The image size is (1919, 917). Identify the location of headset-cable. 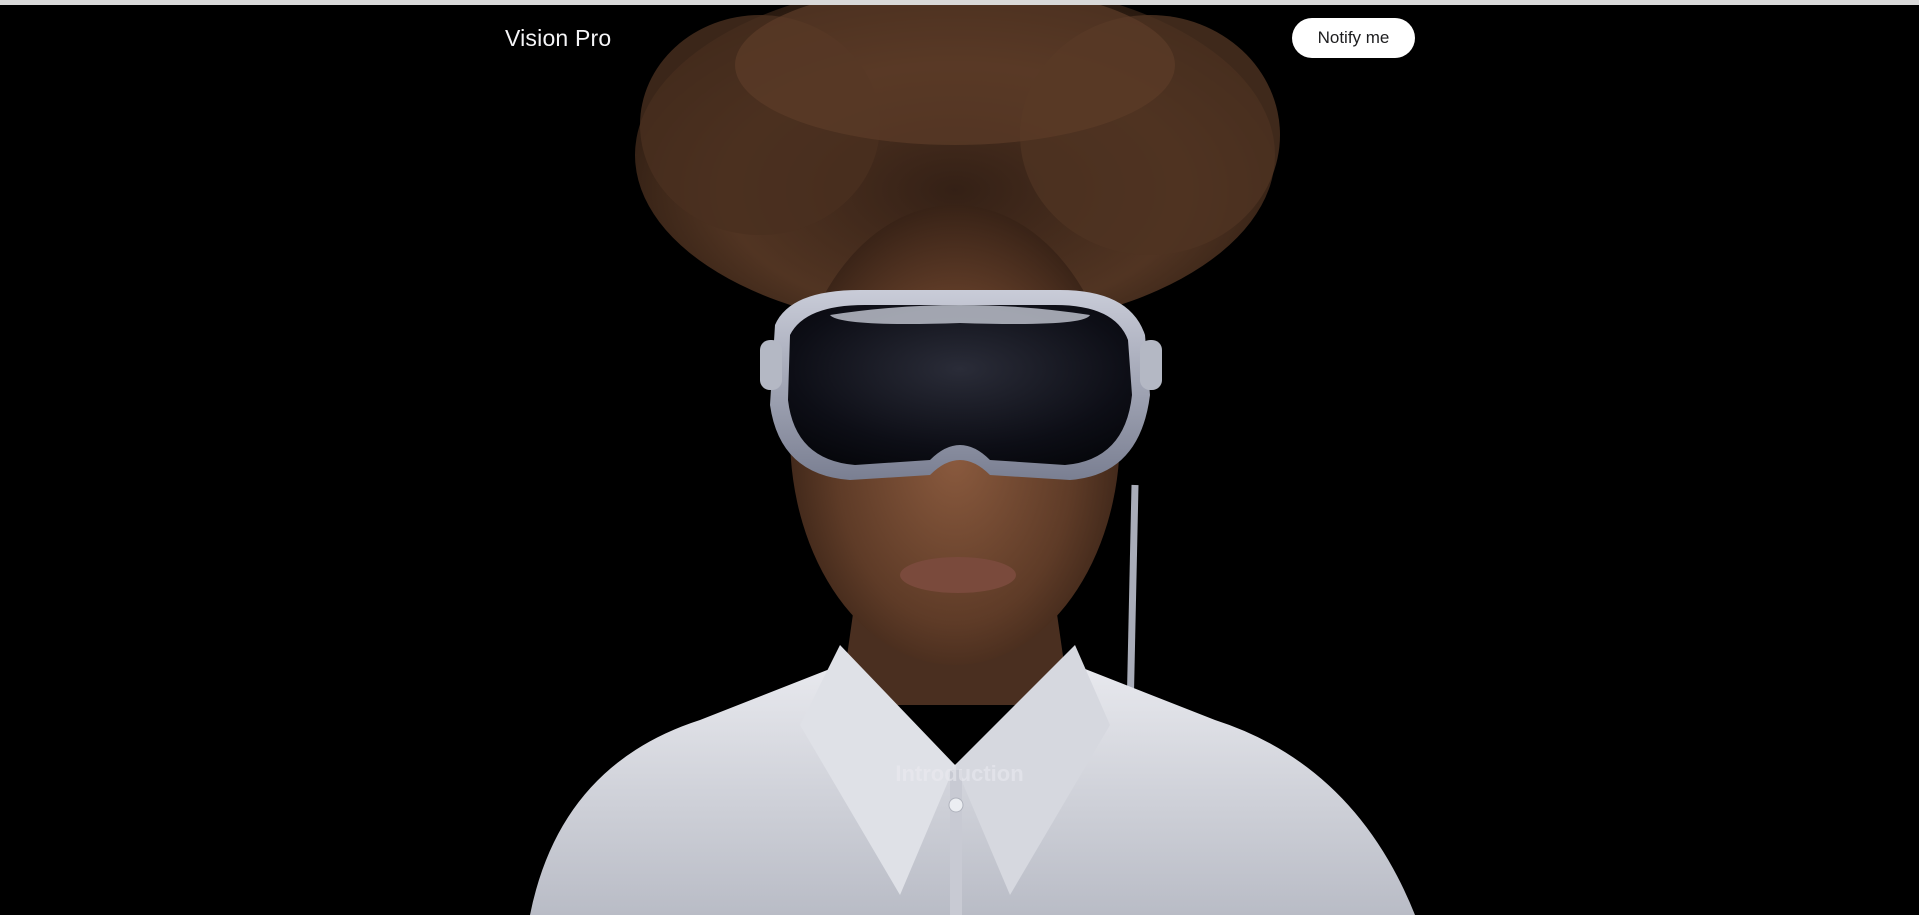
(1132, 600).